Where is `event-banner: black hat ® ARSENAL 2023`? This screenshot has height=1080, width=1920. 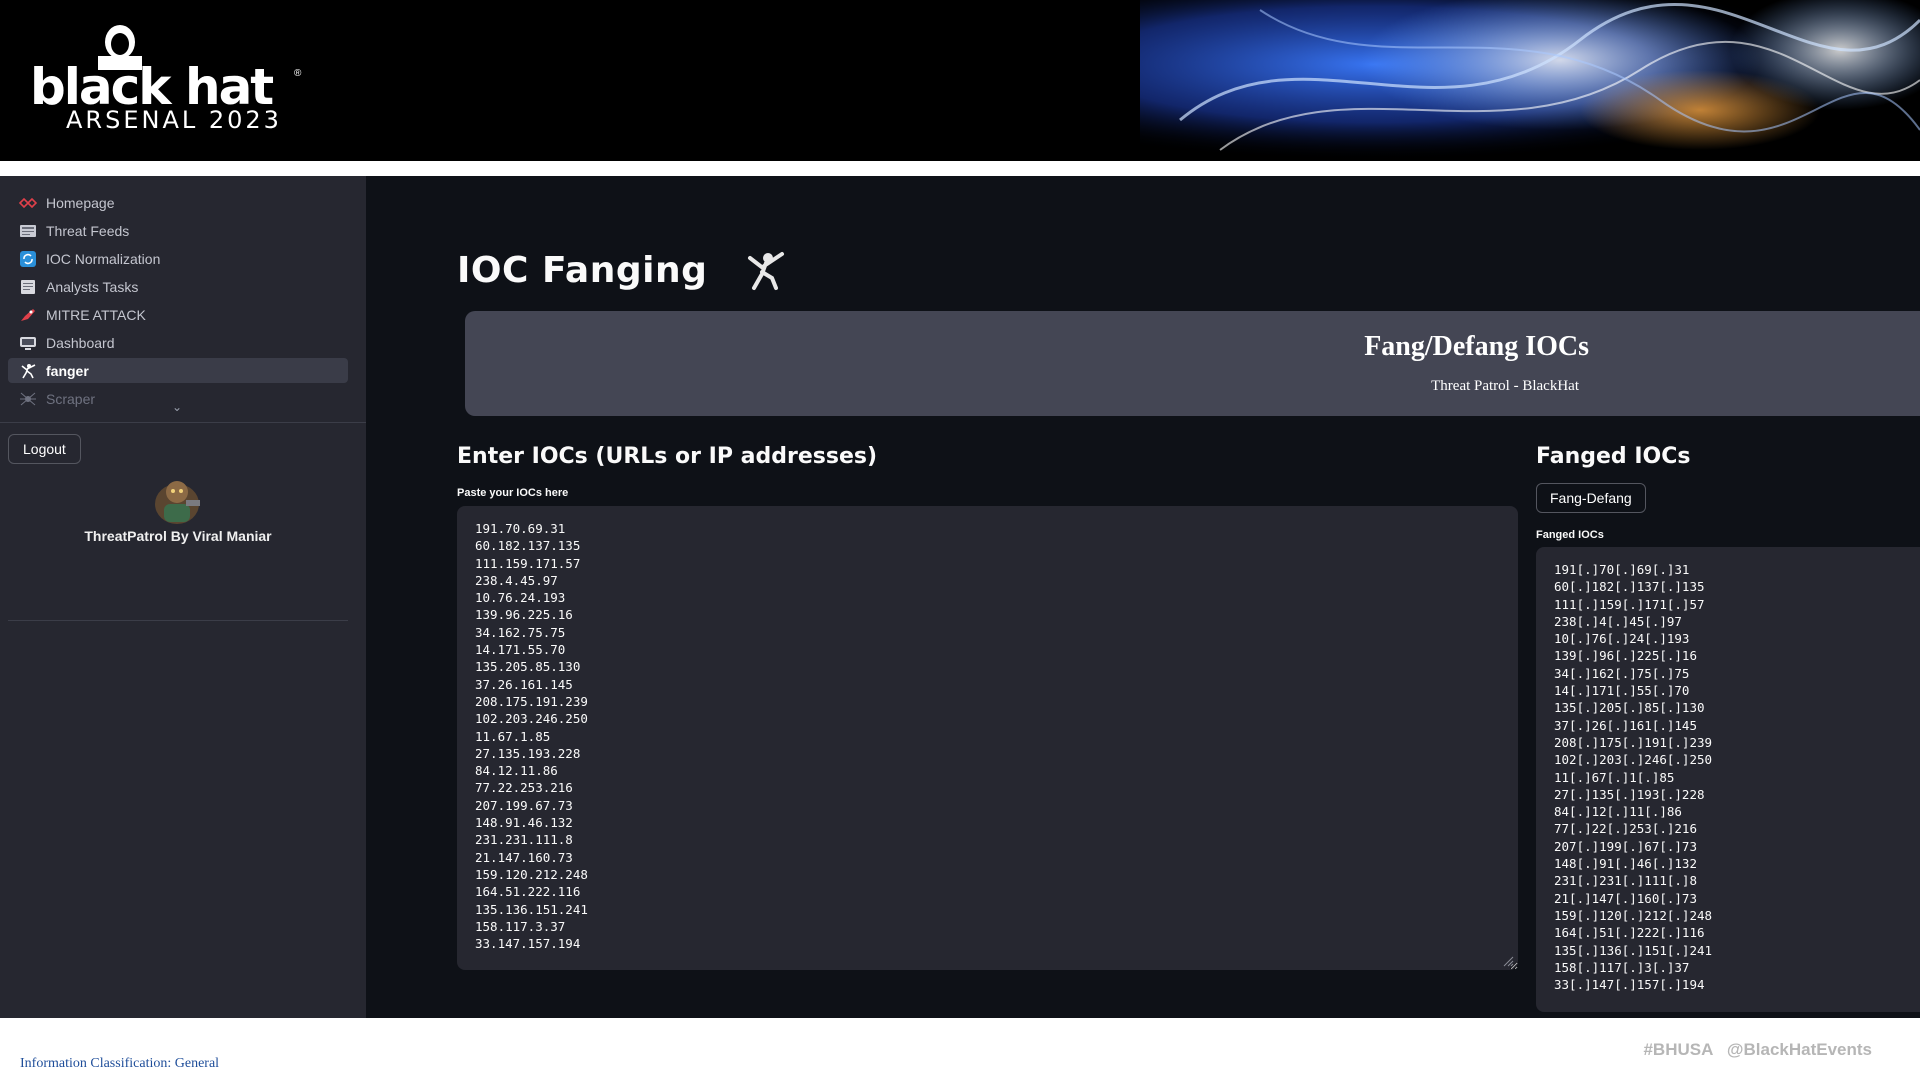 event-banner: black hat ® ARSENAL 2023 is located at coordinates (960, 80).